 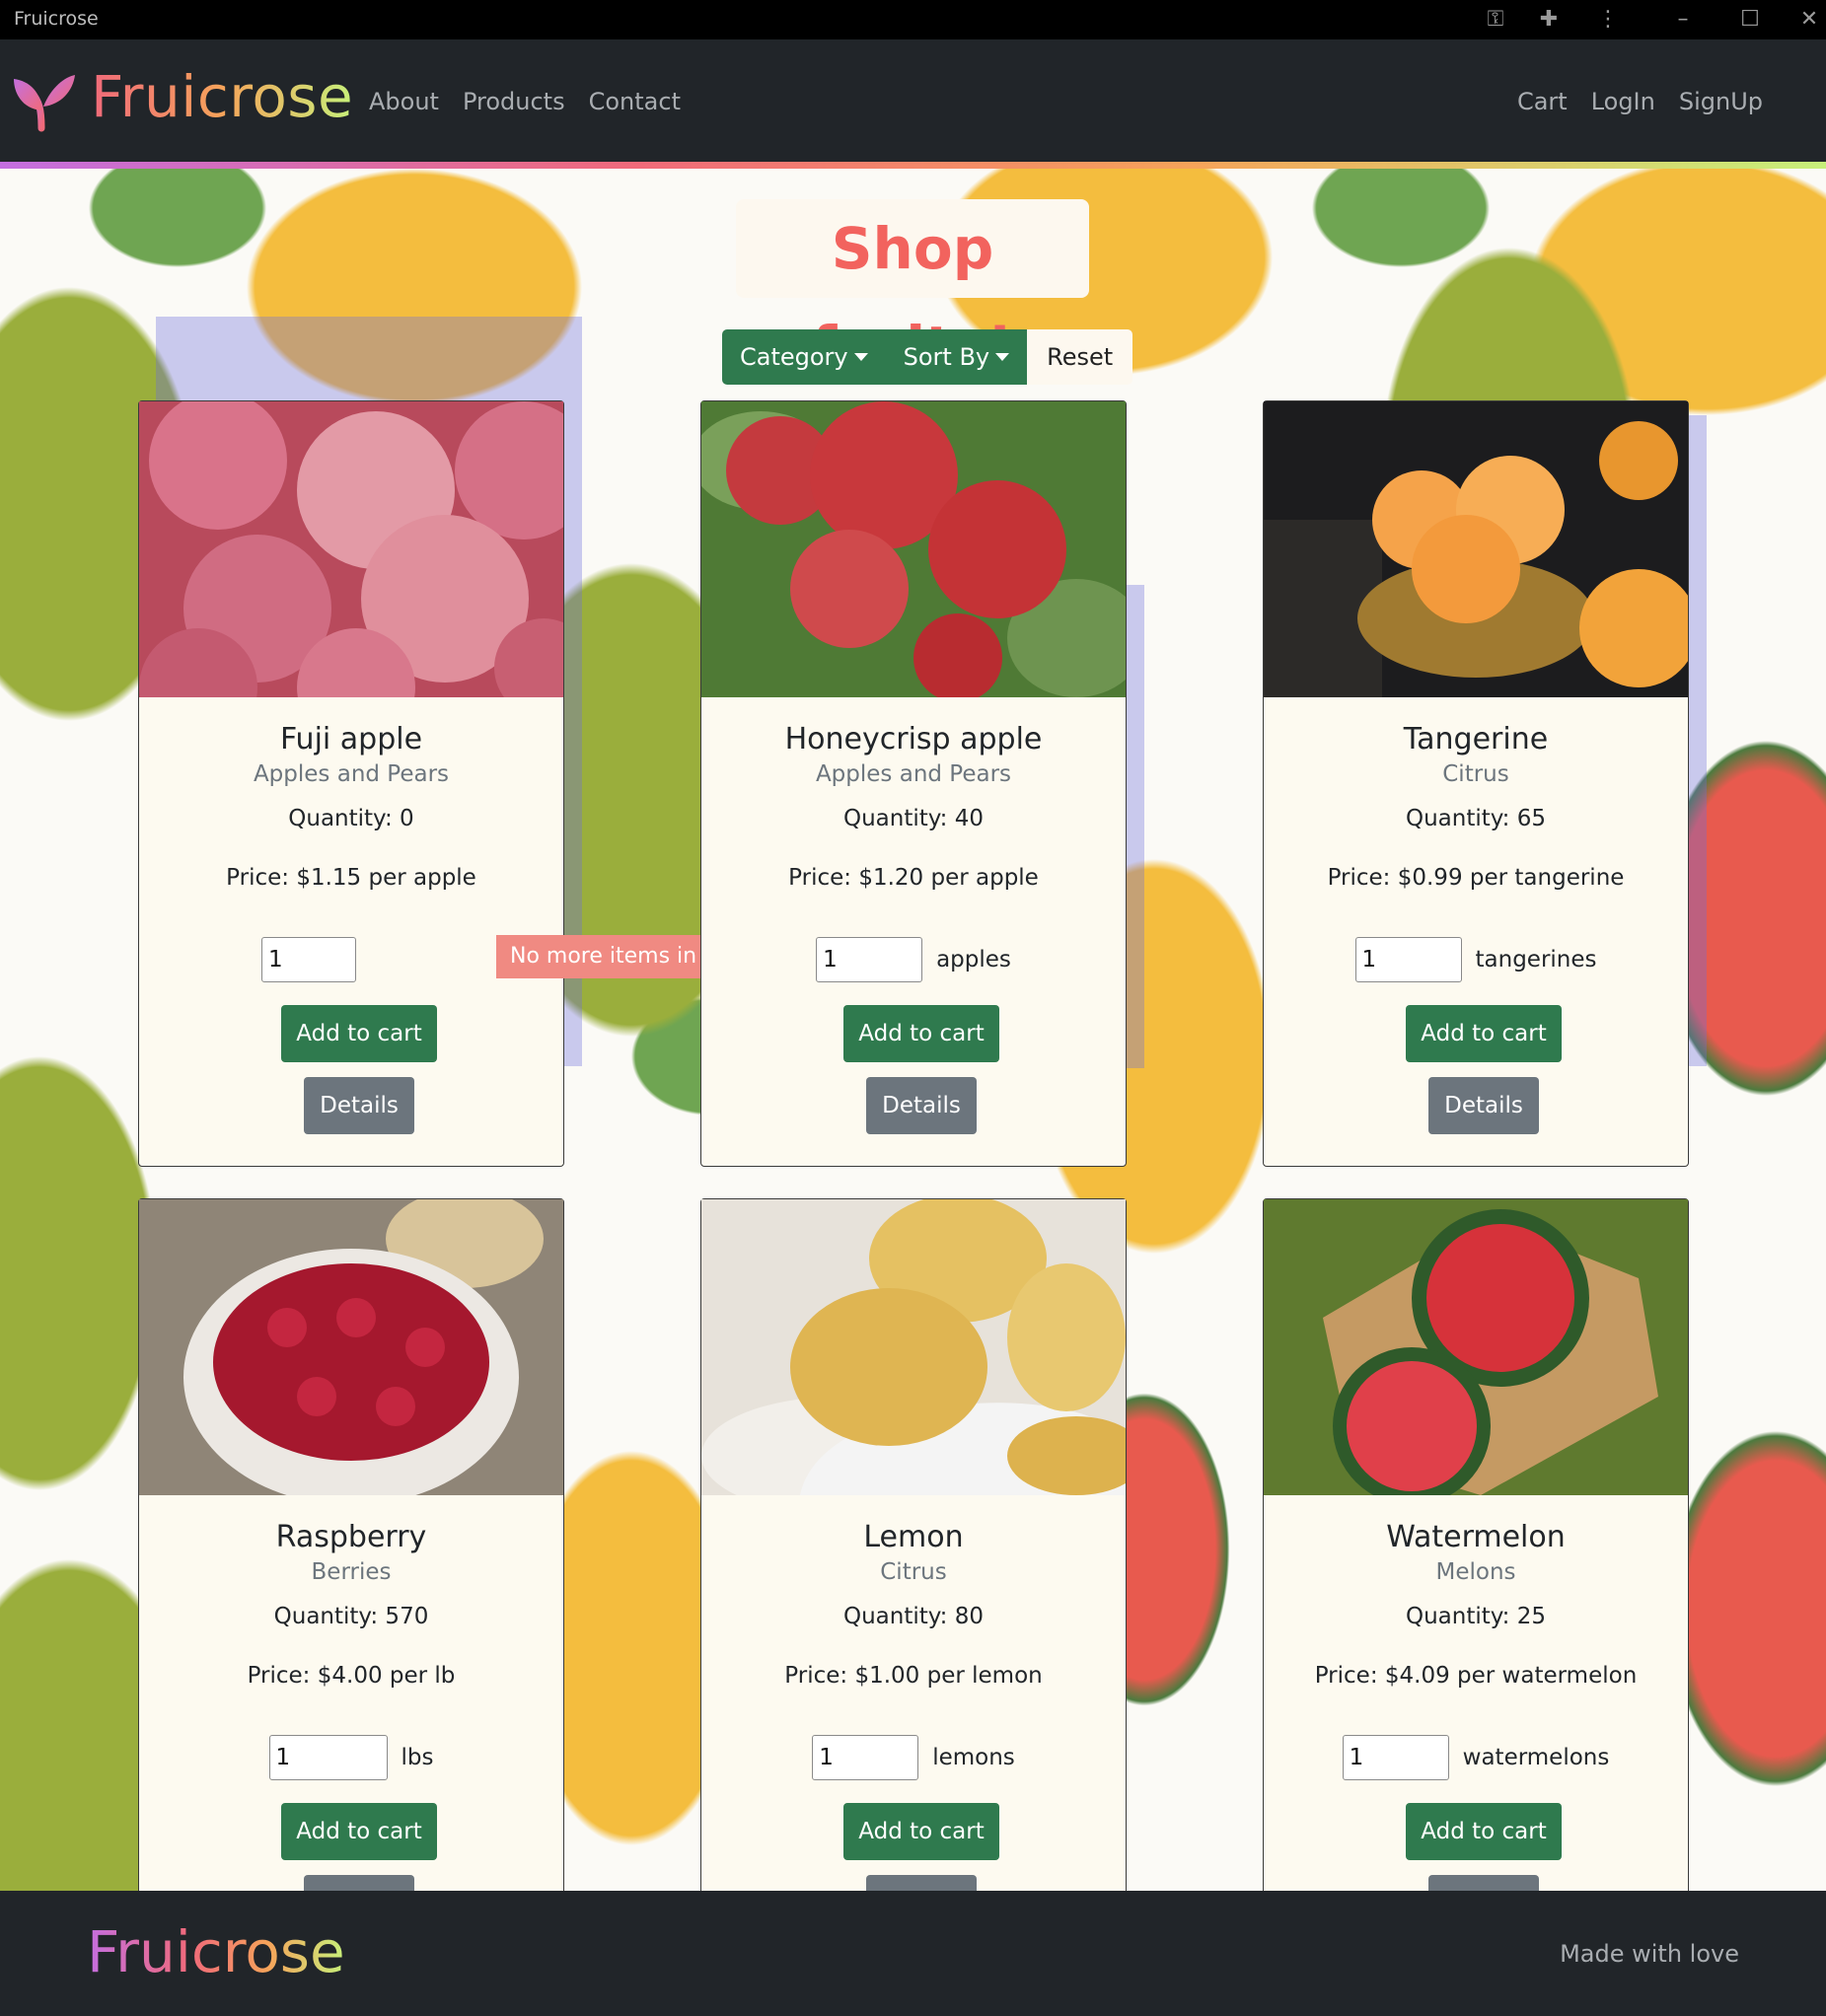 I want to click on product-quantity: Quantity: 80, so click(x=913, y=1616).